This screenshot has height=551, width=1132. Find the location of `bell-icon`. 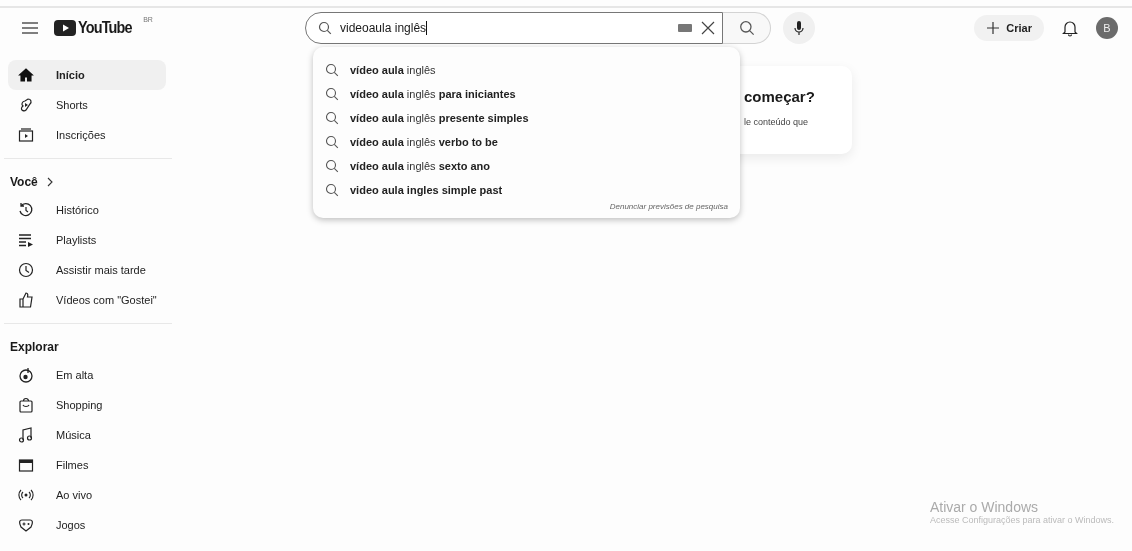

bell-icon is located at coordinates (1070, 28).